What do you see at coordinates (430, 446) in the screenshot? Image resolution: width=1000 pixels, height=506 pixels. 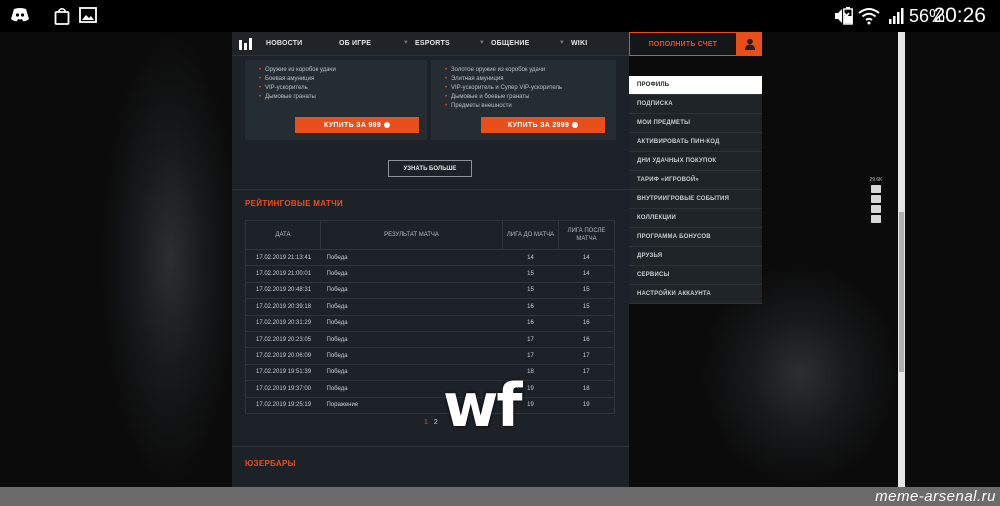 I see `divider` at bounding box center [430, 446].